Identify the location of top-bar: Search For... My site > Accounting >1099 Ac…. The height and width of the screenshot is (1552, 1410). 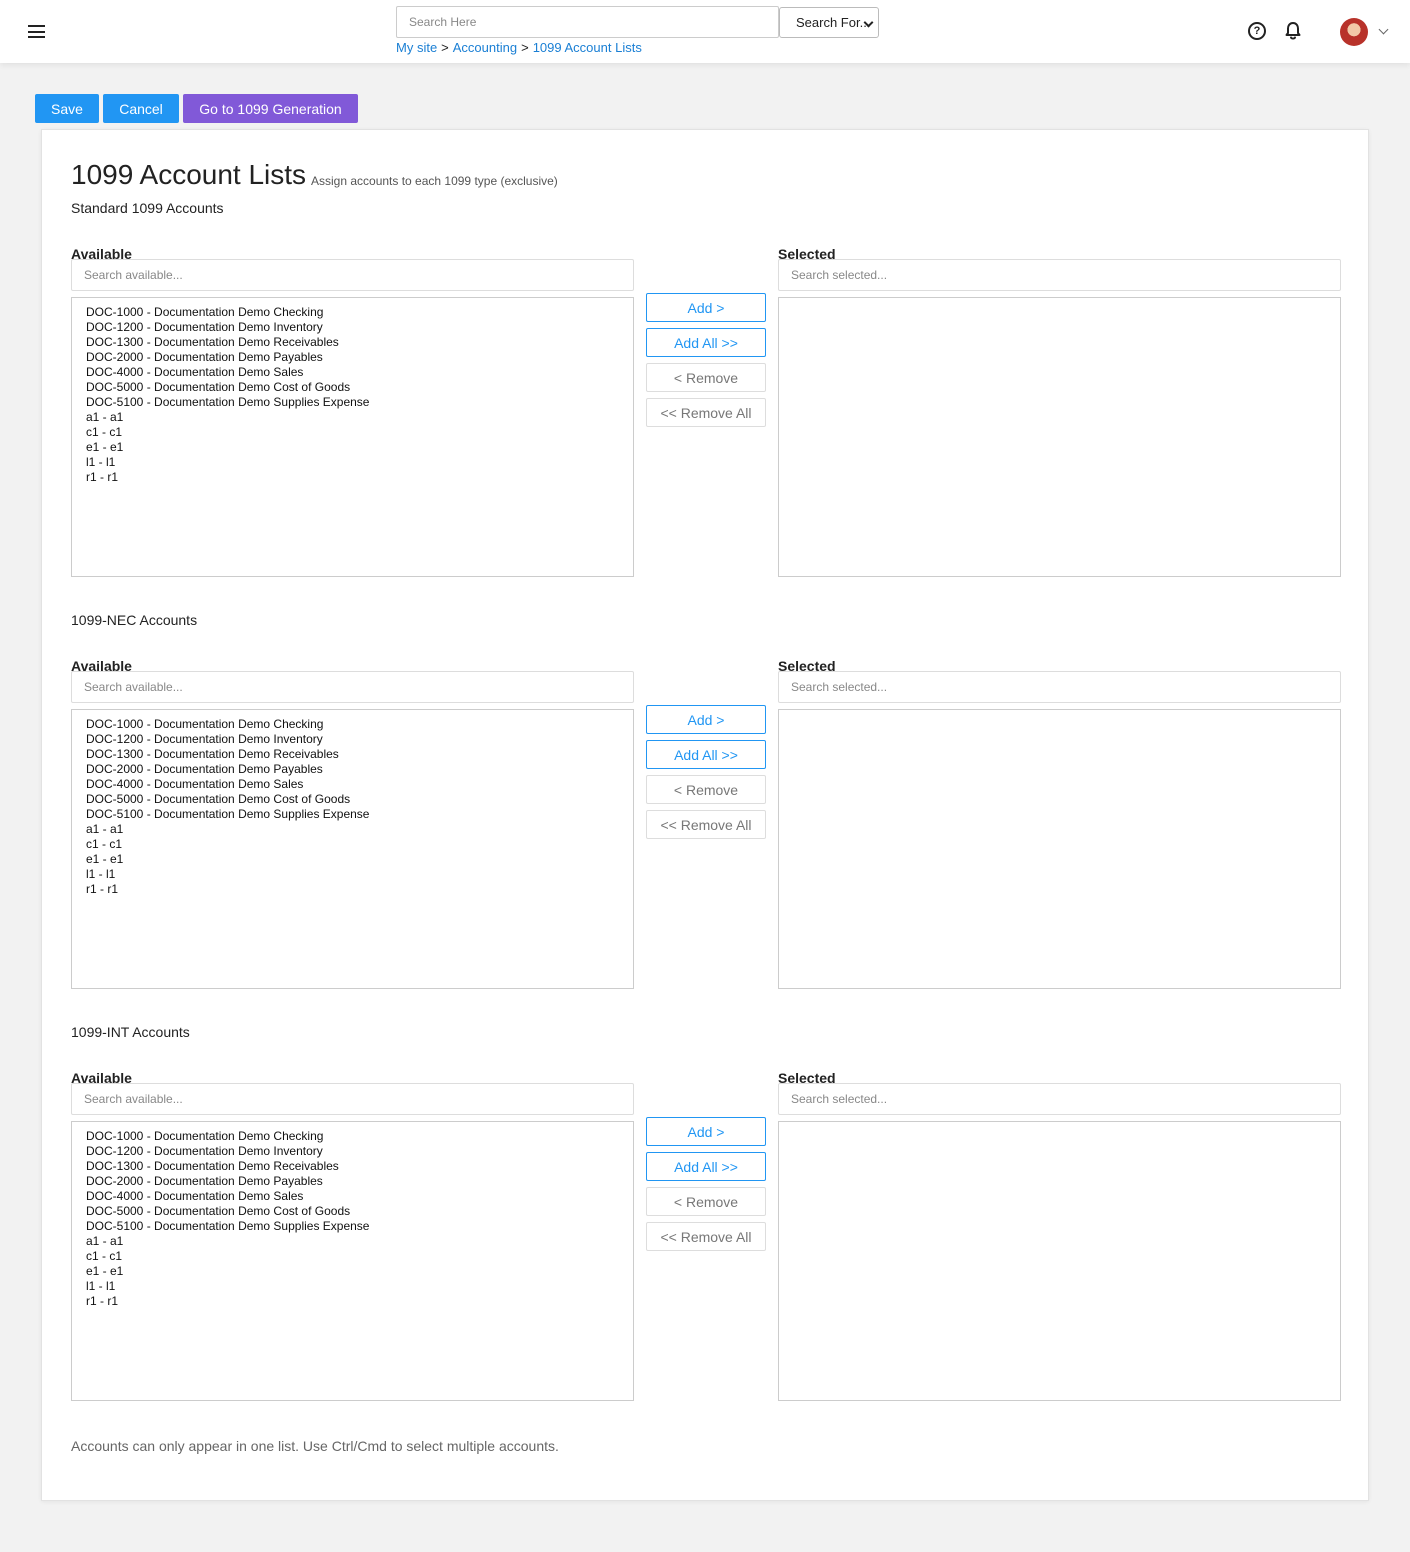
(705, 31).